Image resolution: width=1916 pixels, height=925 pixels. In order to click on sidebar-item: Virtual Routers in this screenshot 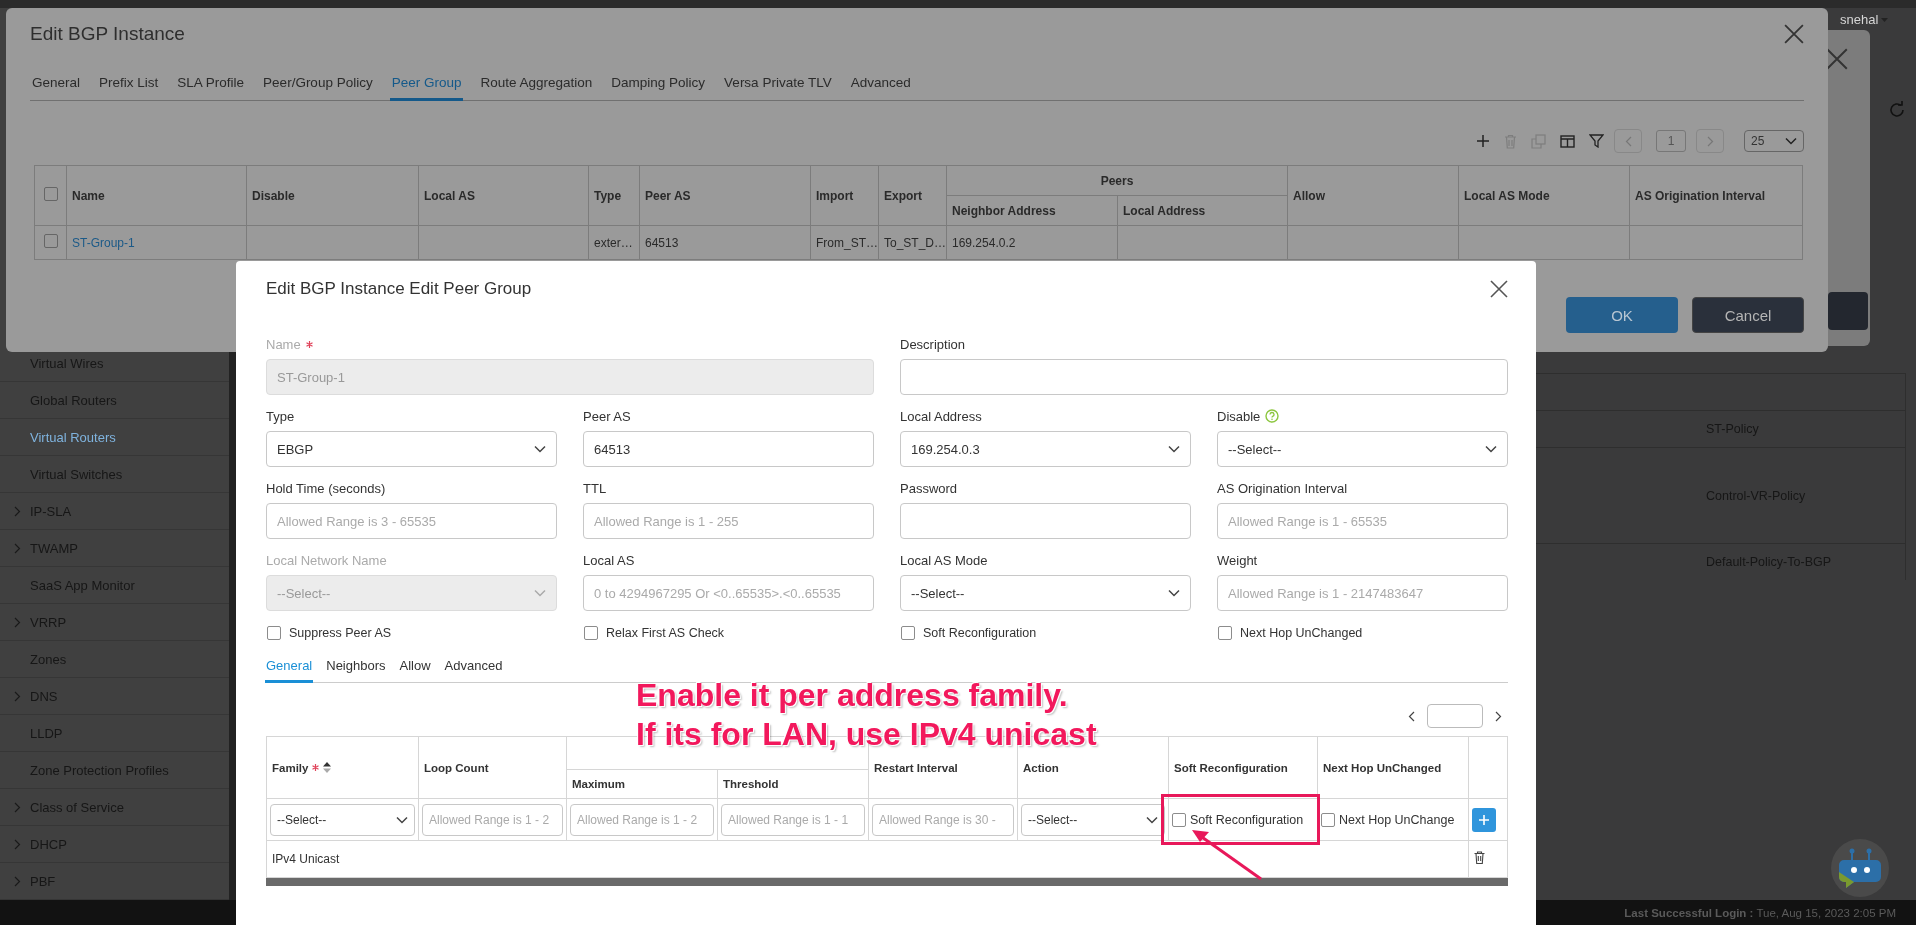, I will do `click(73, 437)`.